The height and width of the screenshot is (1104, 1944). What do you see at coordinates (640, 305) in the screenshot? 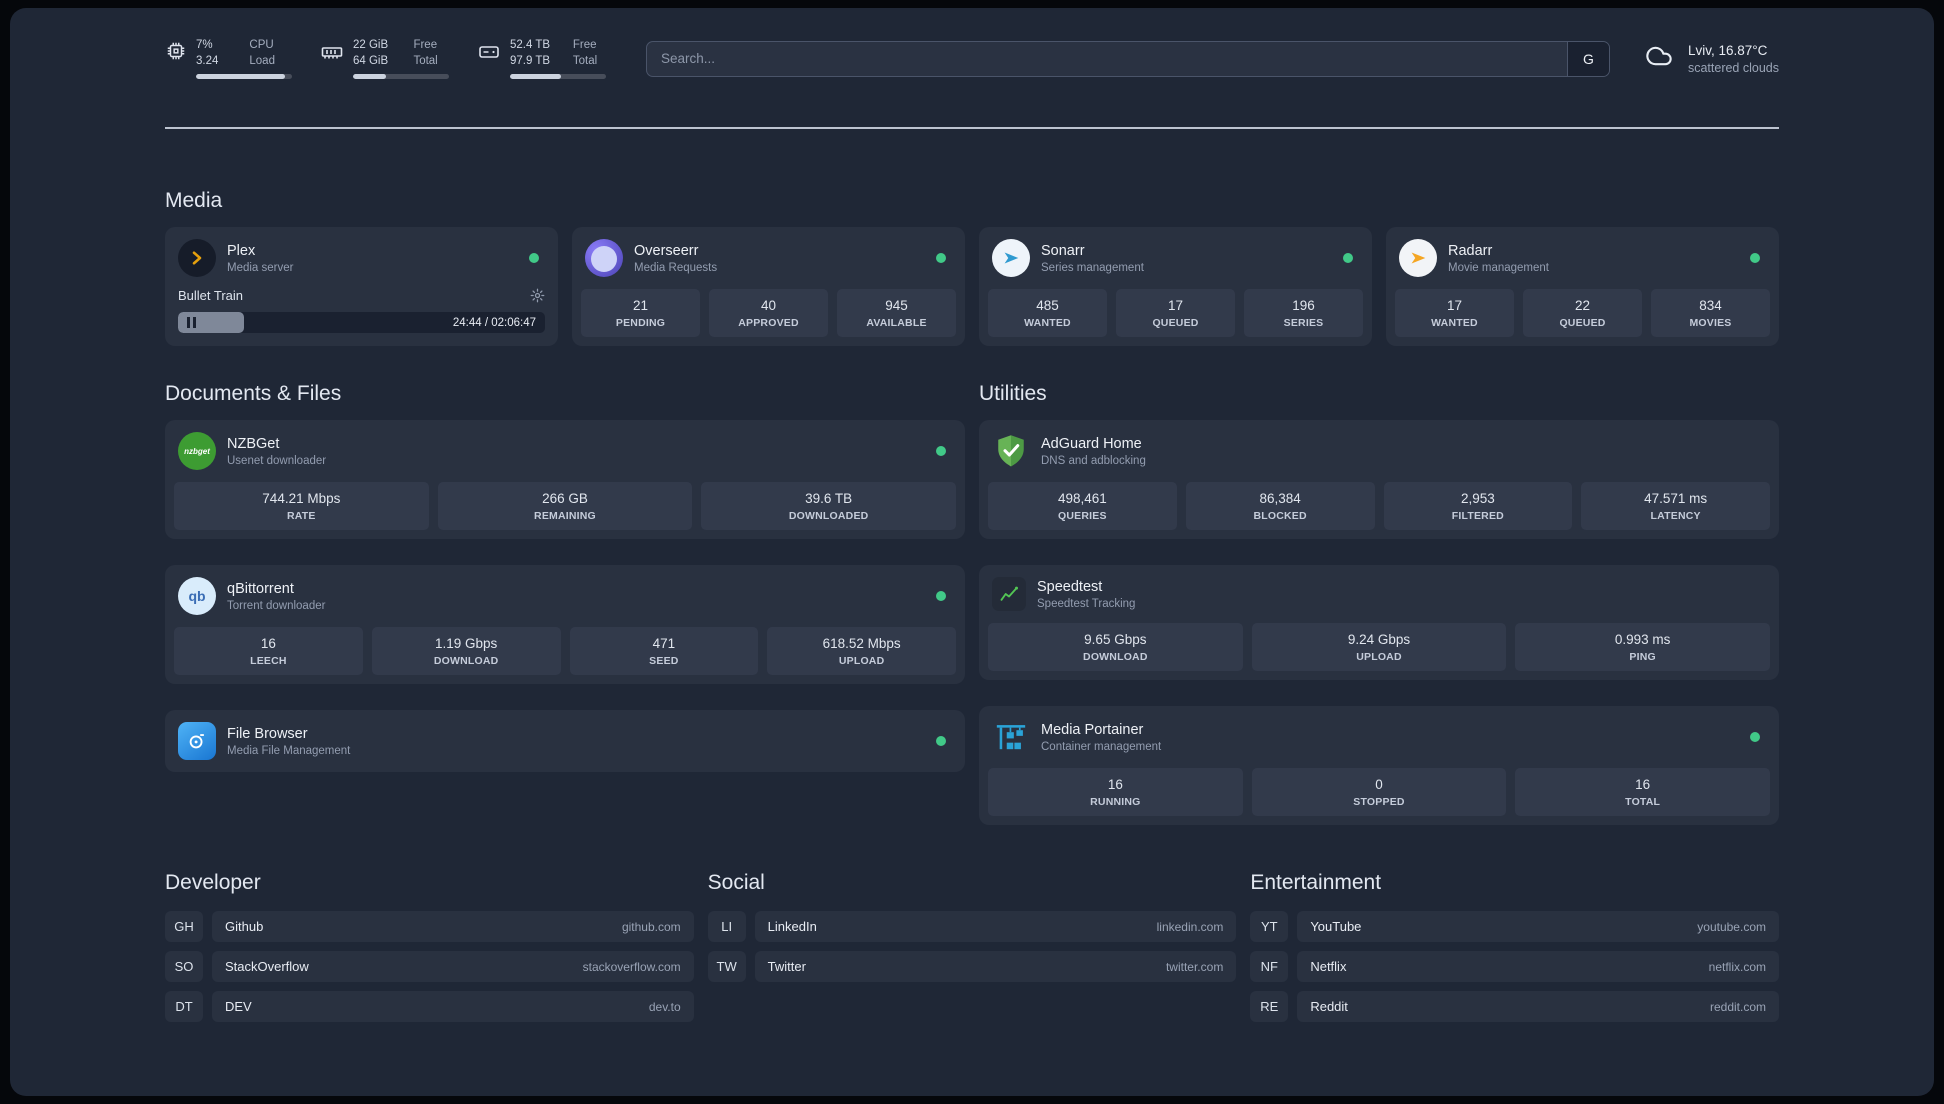
I see `stat-value: 21` at bounding box center [640, 305].